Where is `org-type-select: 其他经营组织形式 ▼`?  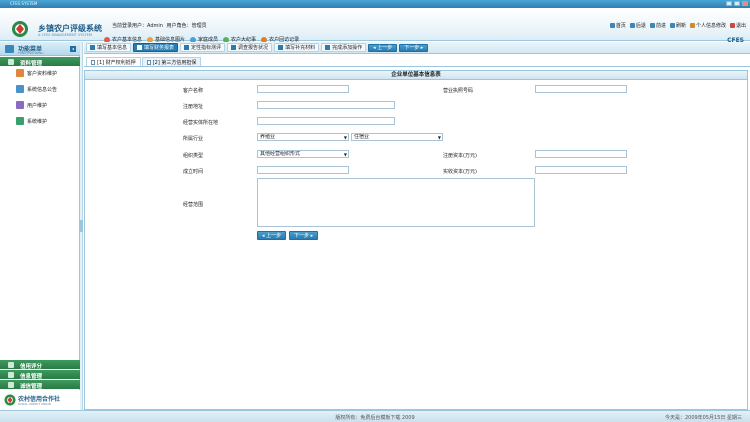
org-type-select: 其他经营组织形式 ▼ is located at coordinates (303, 154).